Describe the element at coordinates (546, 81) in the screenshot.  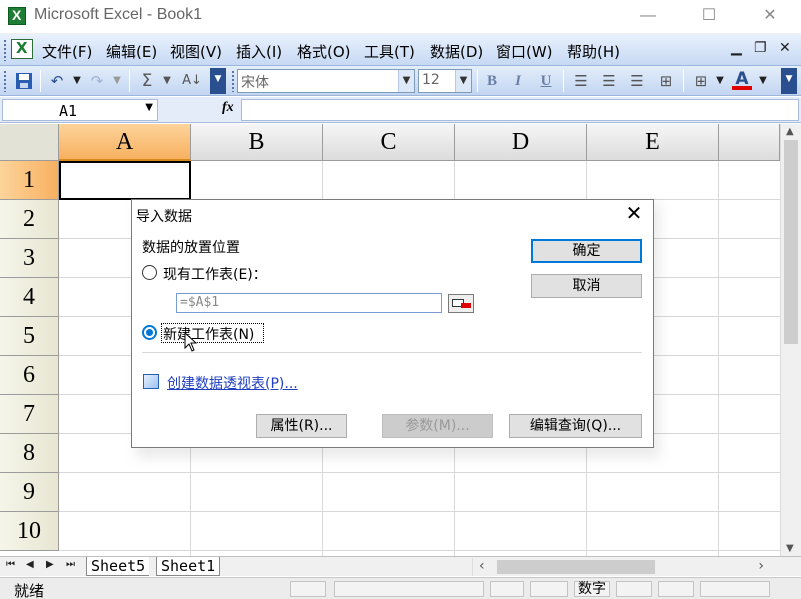
I see `underline-button: U` at that location.